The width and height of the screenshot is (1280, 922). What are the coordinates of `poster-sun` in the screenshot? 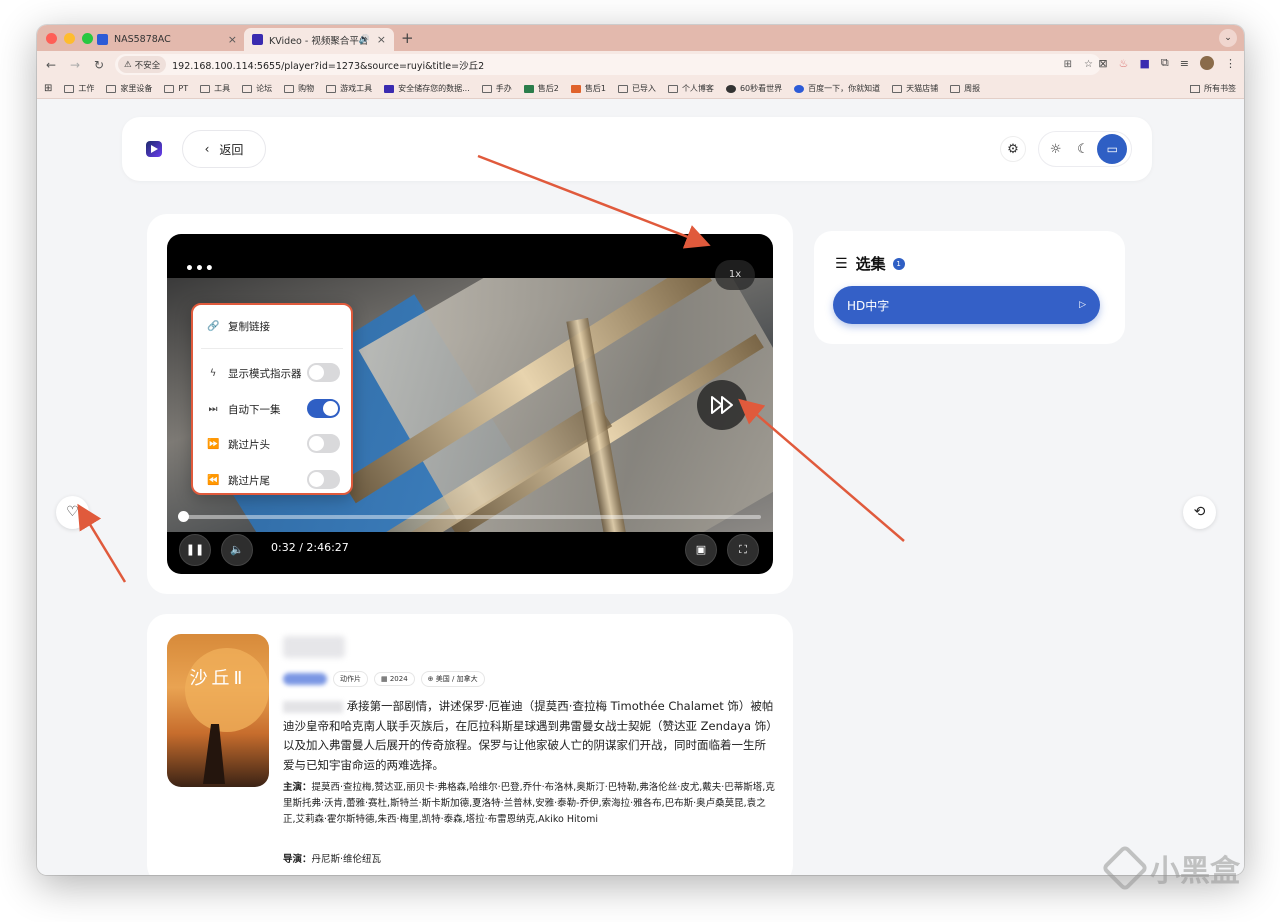 It's located at (227, 690).